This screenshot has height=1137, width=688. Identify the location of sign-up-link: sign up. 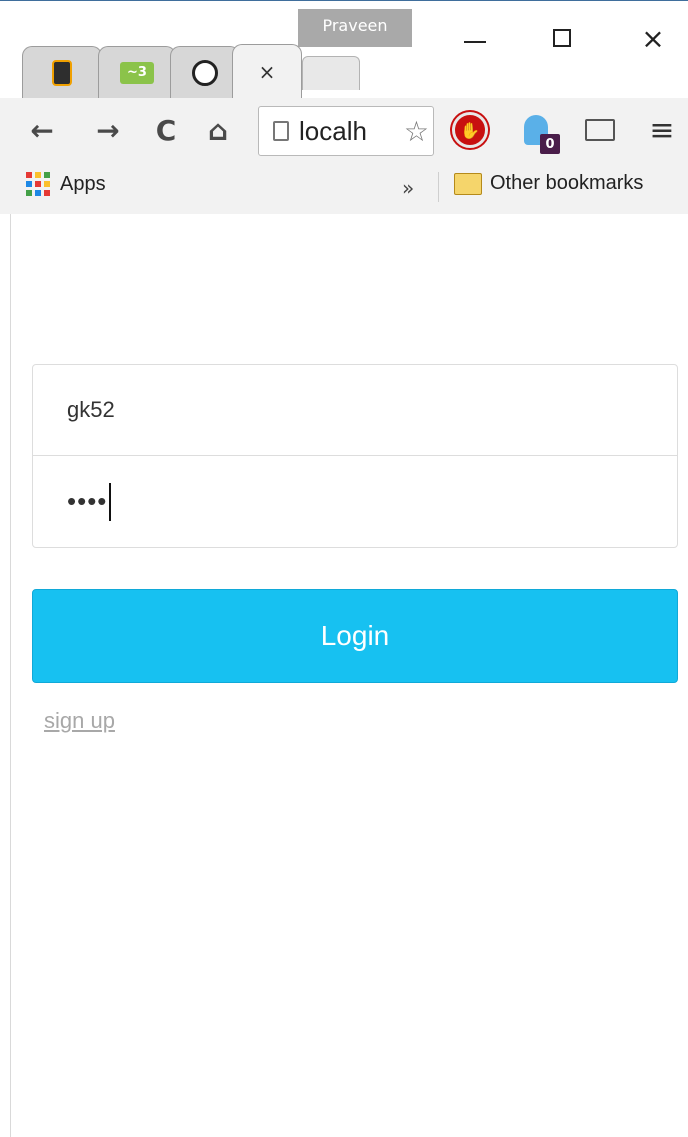
(79, 721).